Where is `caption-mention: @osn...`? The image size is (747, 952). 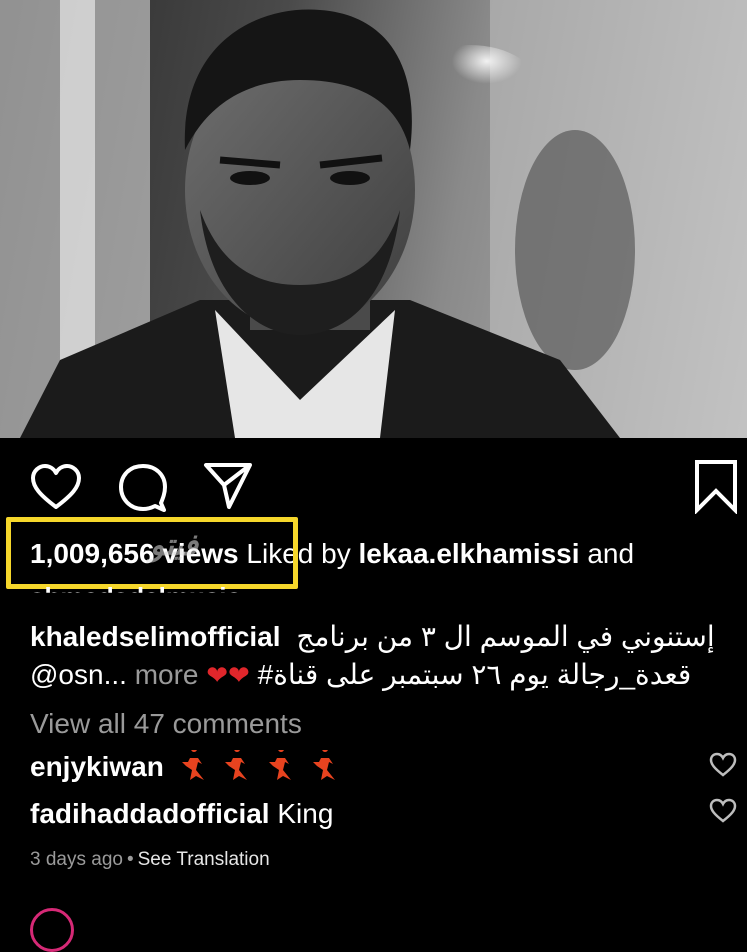
caption-mention: @osn... is located at coordinates (78, 674).